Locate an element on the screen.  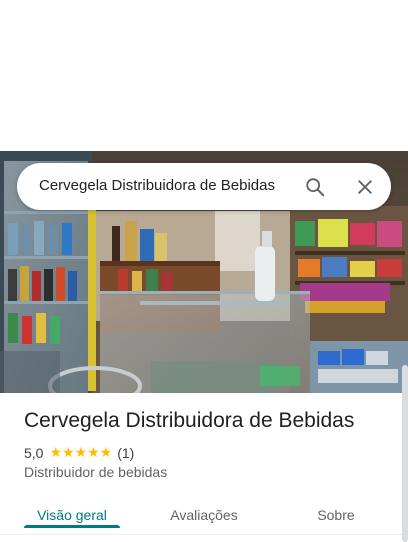
scrollbar is located at coordinates (405, 453).